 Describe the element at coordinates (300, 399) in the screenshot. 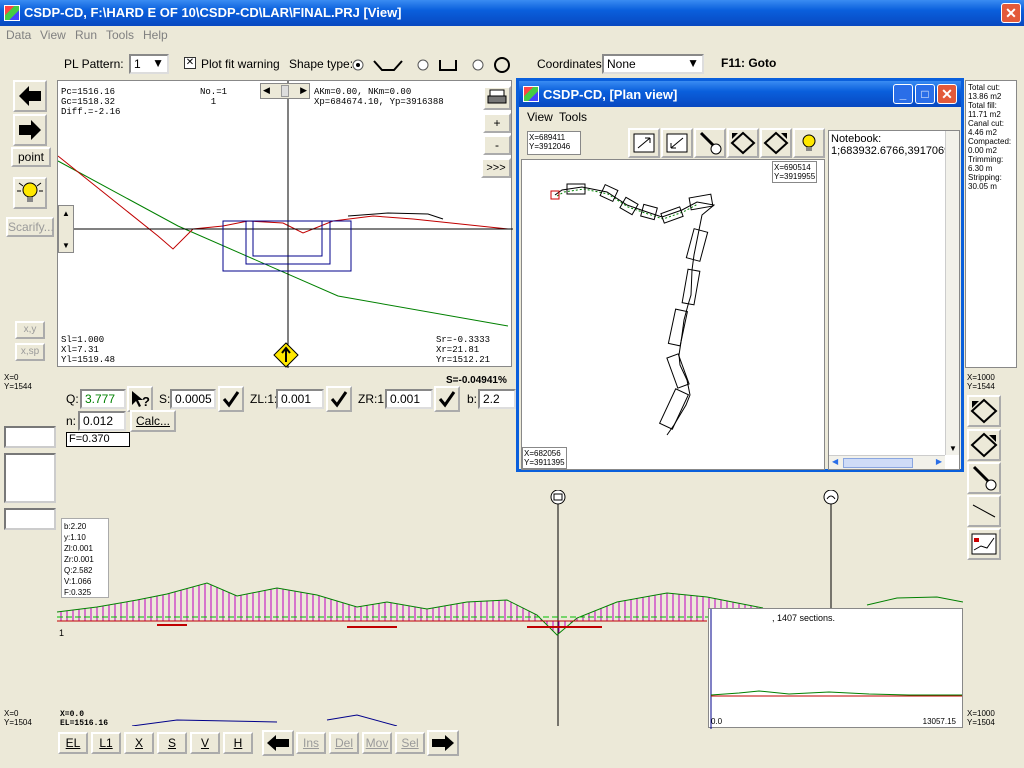

I see `zl-input: 0.001` at that location.